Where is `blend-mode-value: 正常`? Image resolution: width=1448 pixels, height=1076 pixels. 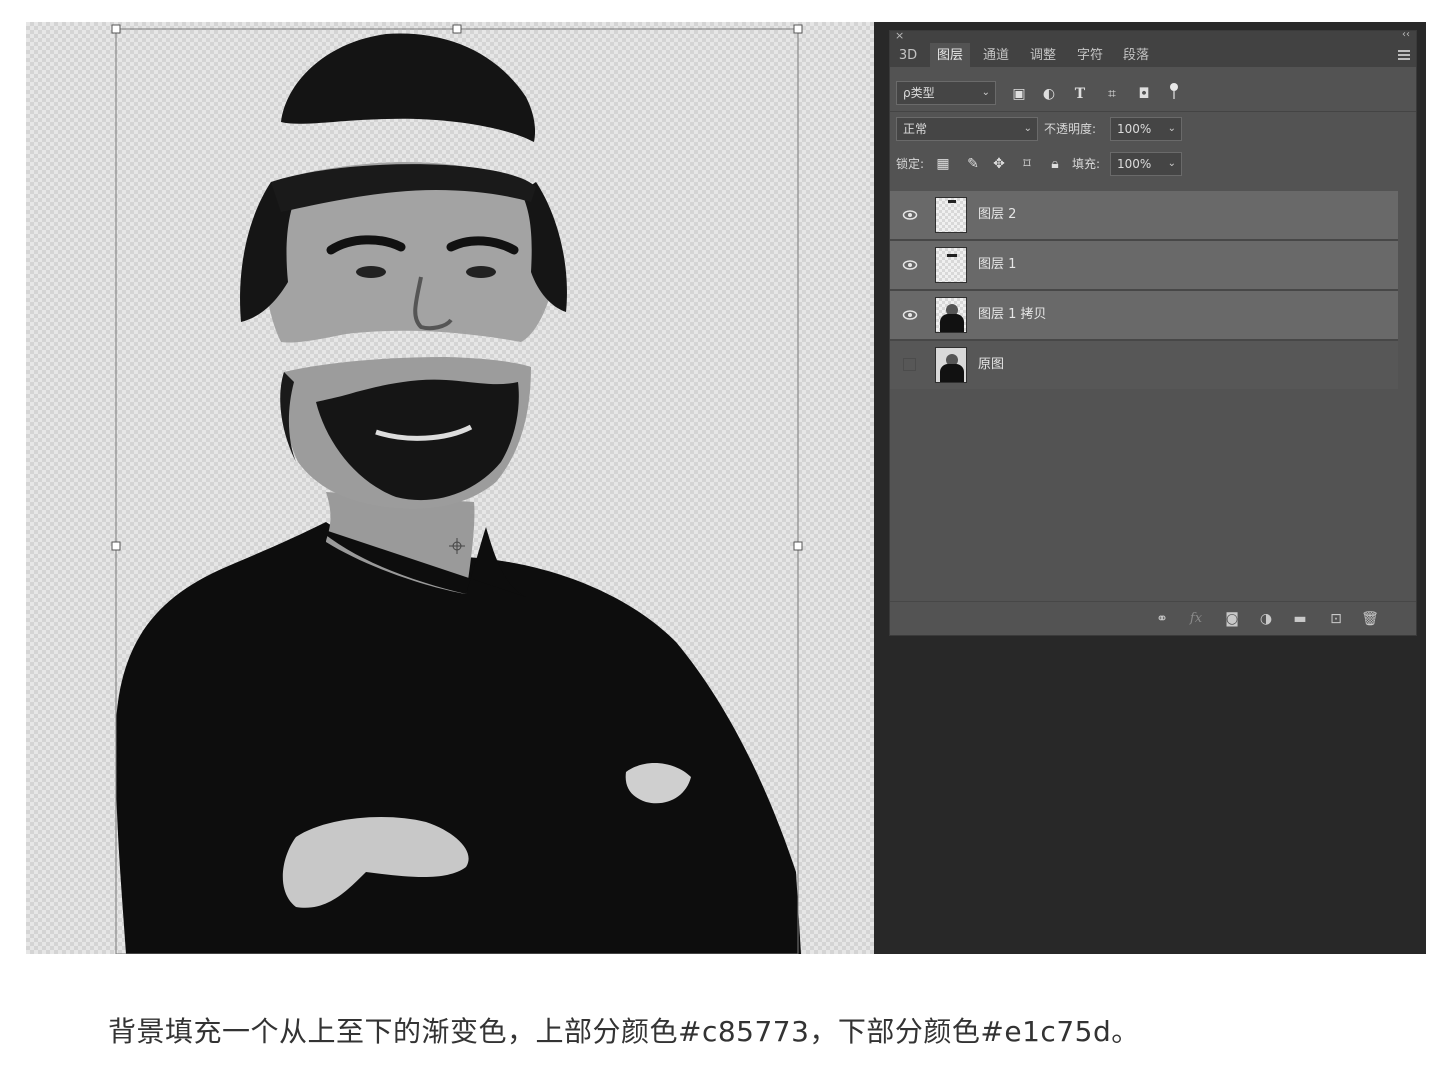
blend-mode-value: 正常 is located at coordinates (915, 129).